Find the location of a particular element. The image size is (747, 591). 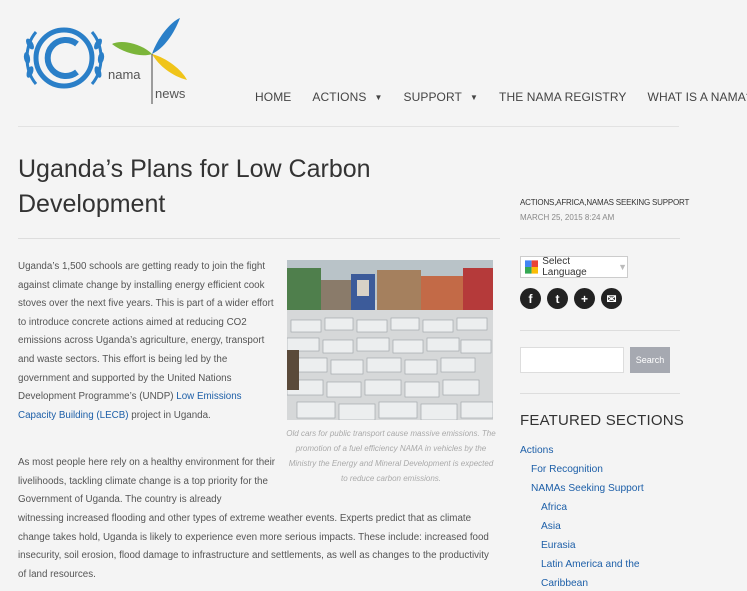

featured-item-actions: Actions is located at coordinates (582, 450).